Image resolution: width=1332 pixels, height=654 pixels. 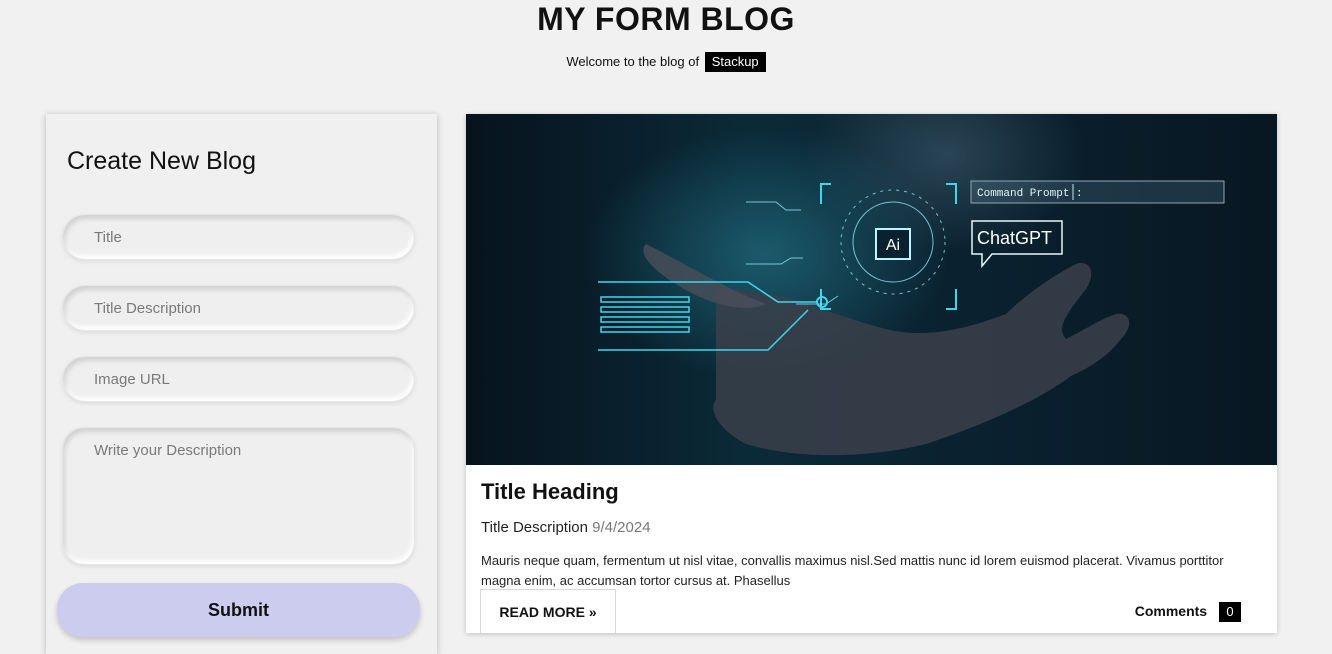 What do you see at coordinates (1230, 612) in the screenshot?
I see `comments-count-badge: 0` at bounding box center [1230, 612].